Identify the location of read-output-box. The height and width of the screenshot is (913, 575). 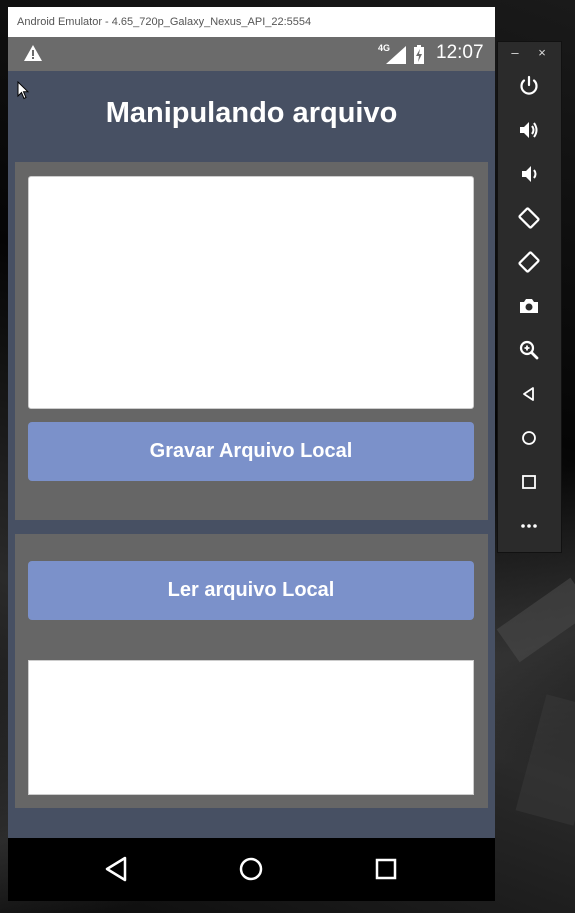
(251, 727).